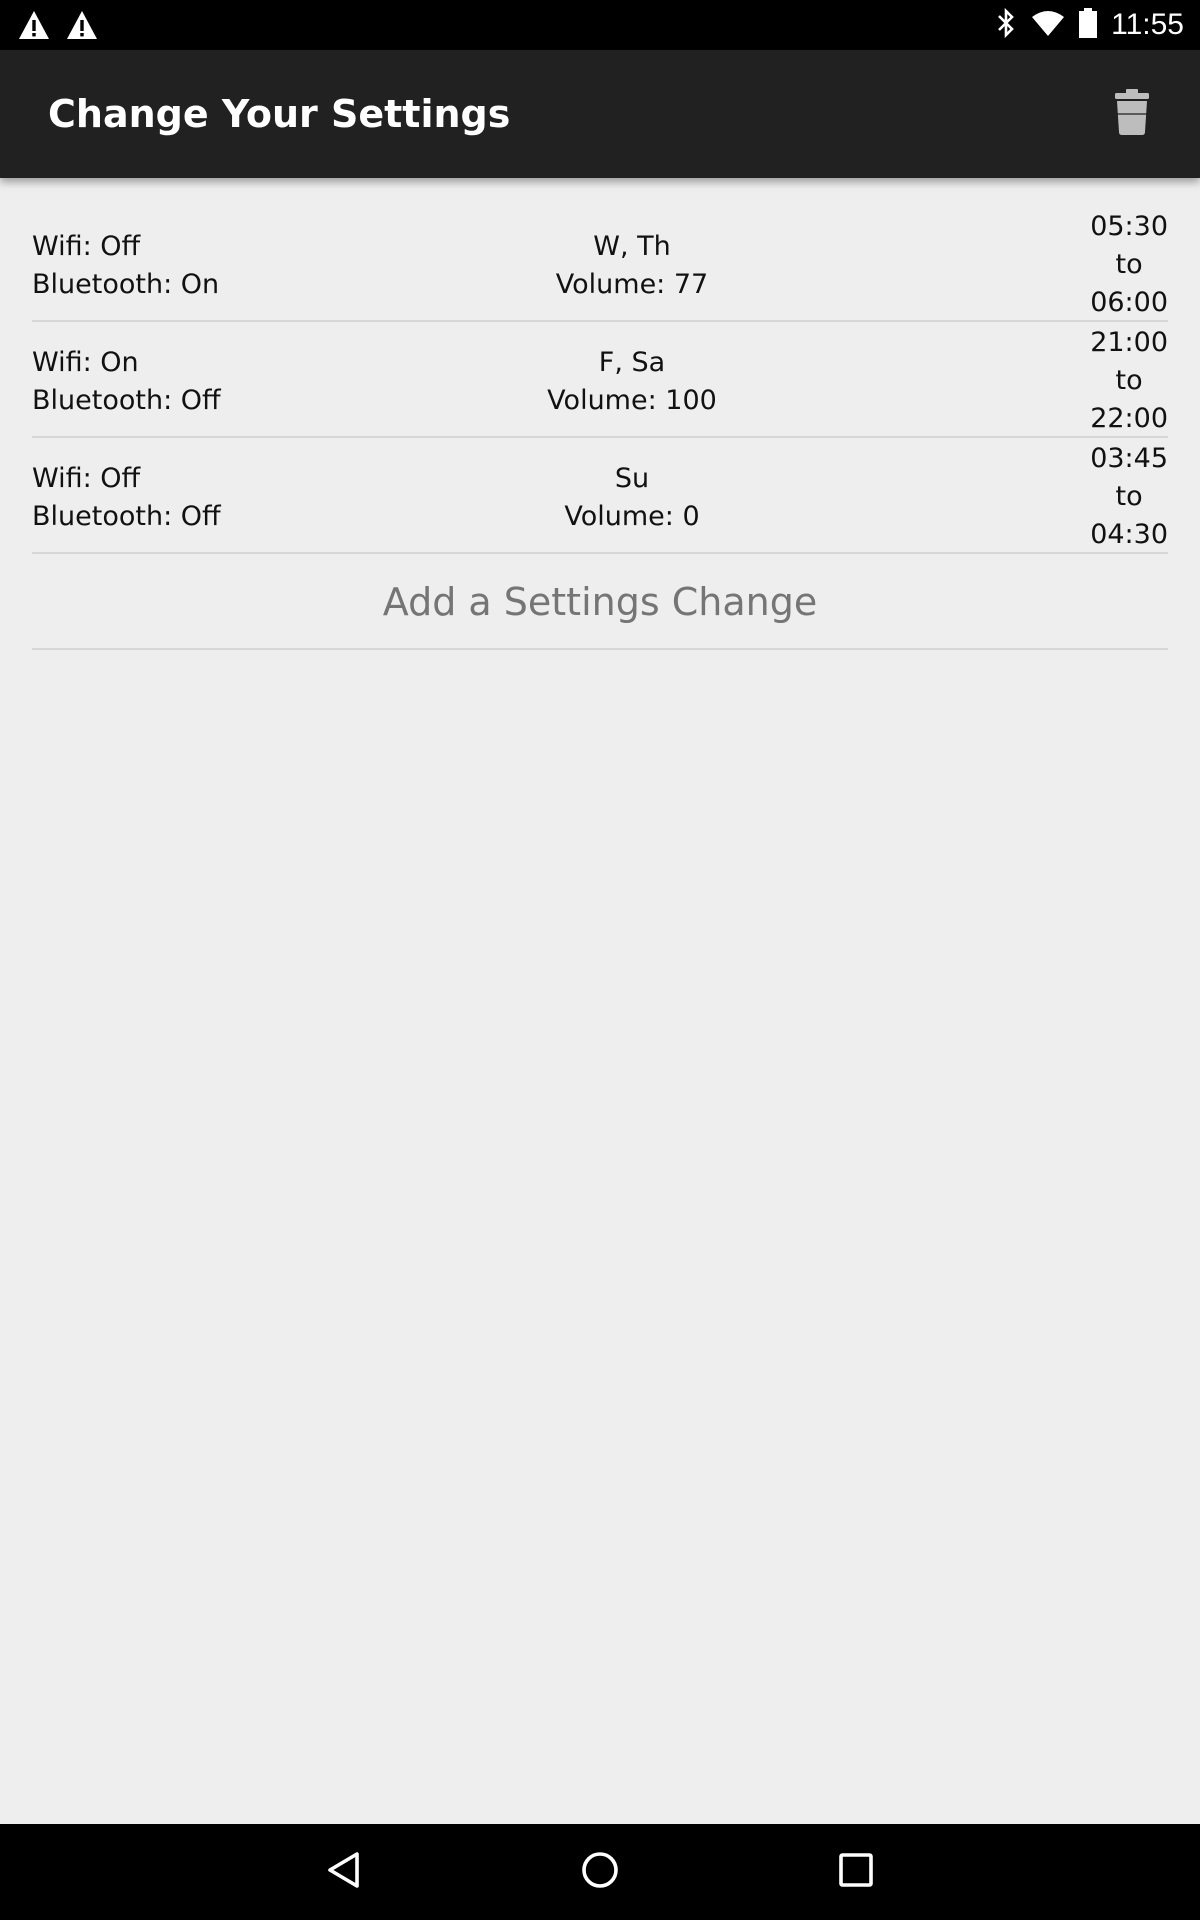 This screenshot has height=1920, width=1200. I want to click on delete-button, so click(1132, 114).